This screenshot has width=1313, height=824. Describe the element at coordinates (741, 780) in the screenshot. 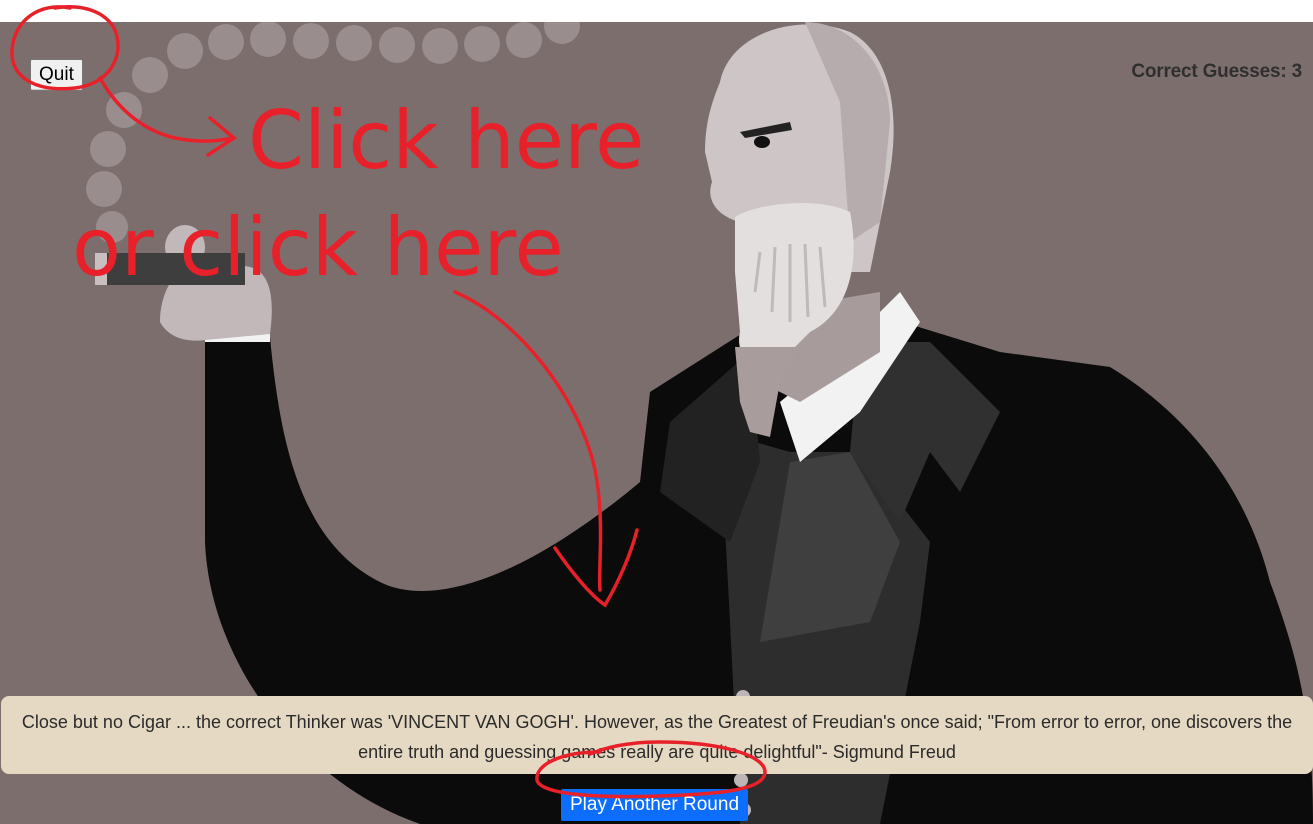

I see `coat-button` at that location.